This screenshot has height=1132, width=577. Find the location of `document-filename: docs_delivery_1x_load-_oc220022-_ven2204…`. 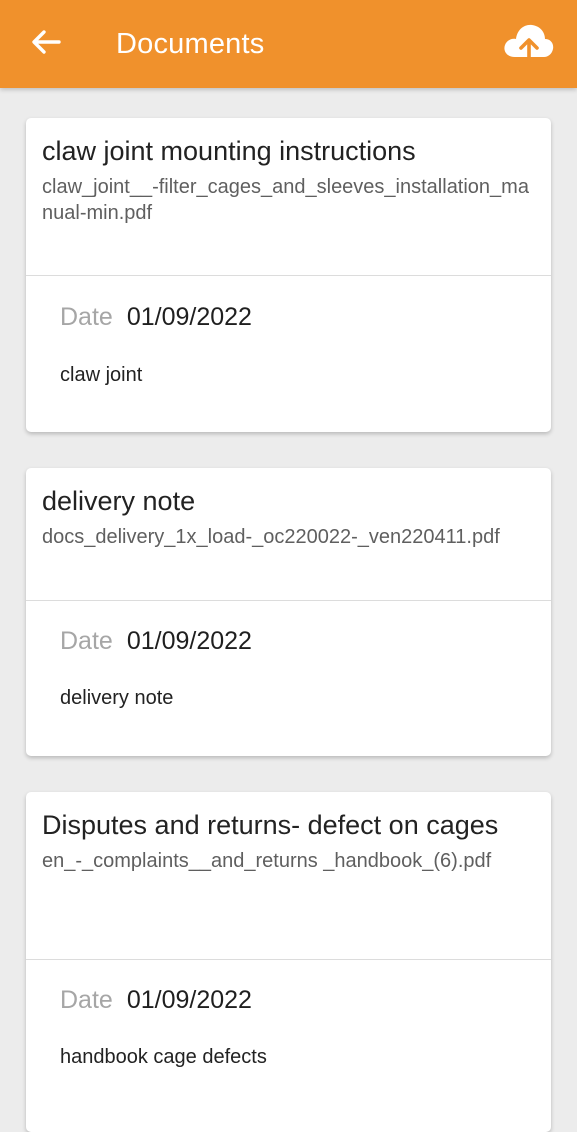

document-filename: docs_delivery_1x_load-_oc220022-_ven2204… is located at coordinates (271, 537).